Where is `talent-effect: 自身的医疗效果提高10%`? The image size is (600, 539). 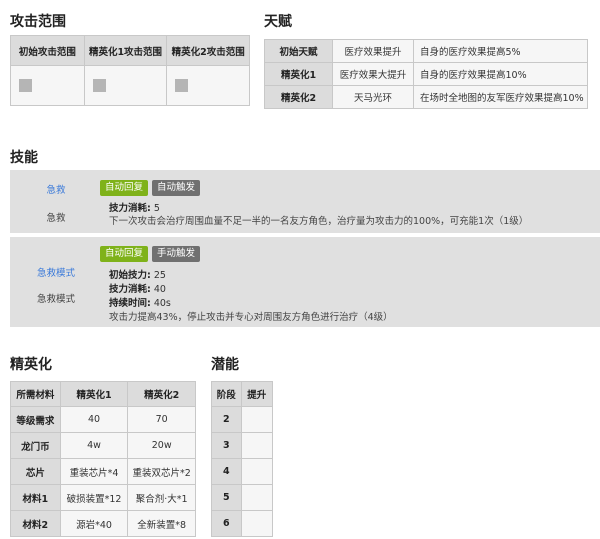 talent-effect: 自身的医疗效果提高10% is located at coordinates (500, 74).